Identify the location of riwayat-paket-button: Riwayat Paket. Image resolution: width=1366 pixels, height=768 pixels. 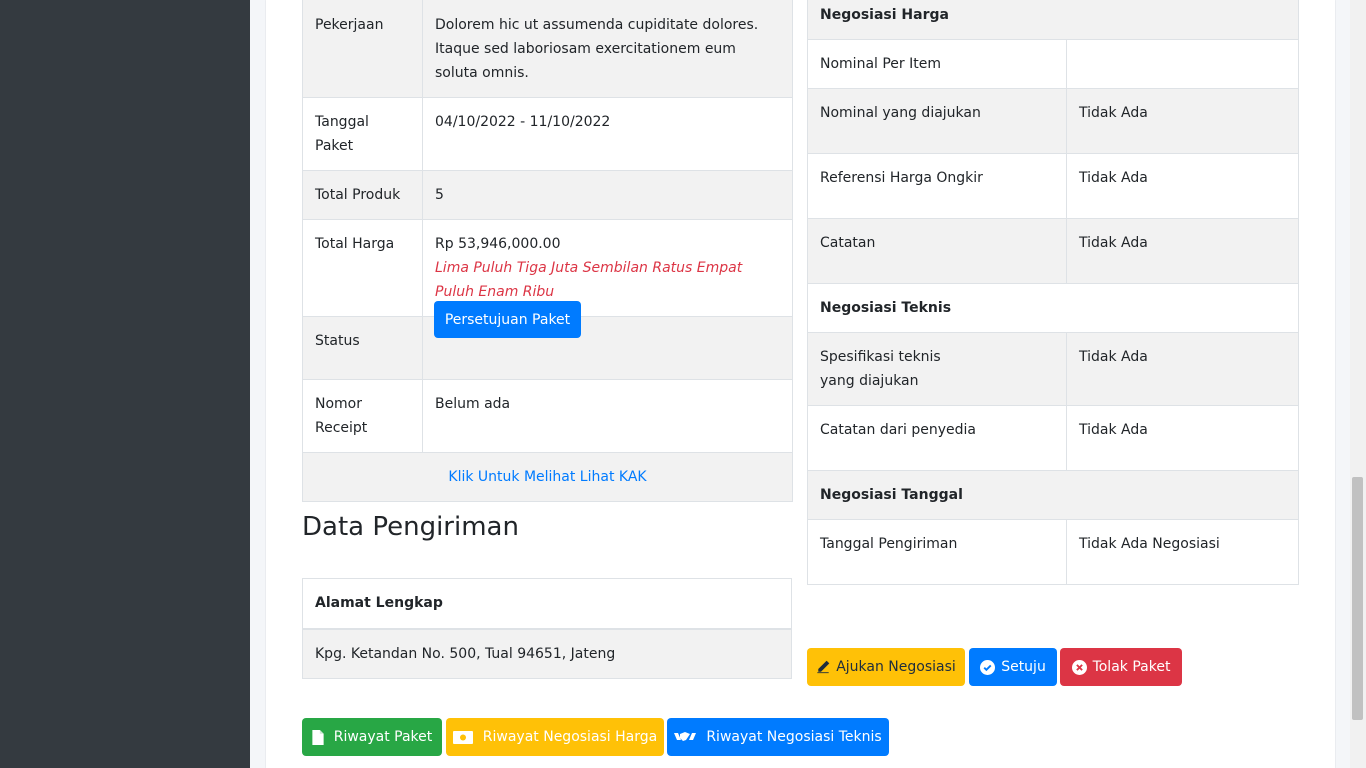
(372, 737).